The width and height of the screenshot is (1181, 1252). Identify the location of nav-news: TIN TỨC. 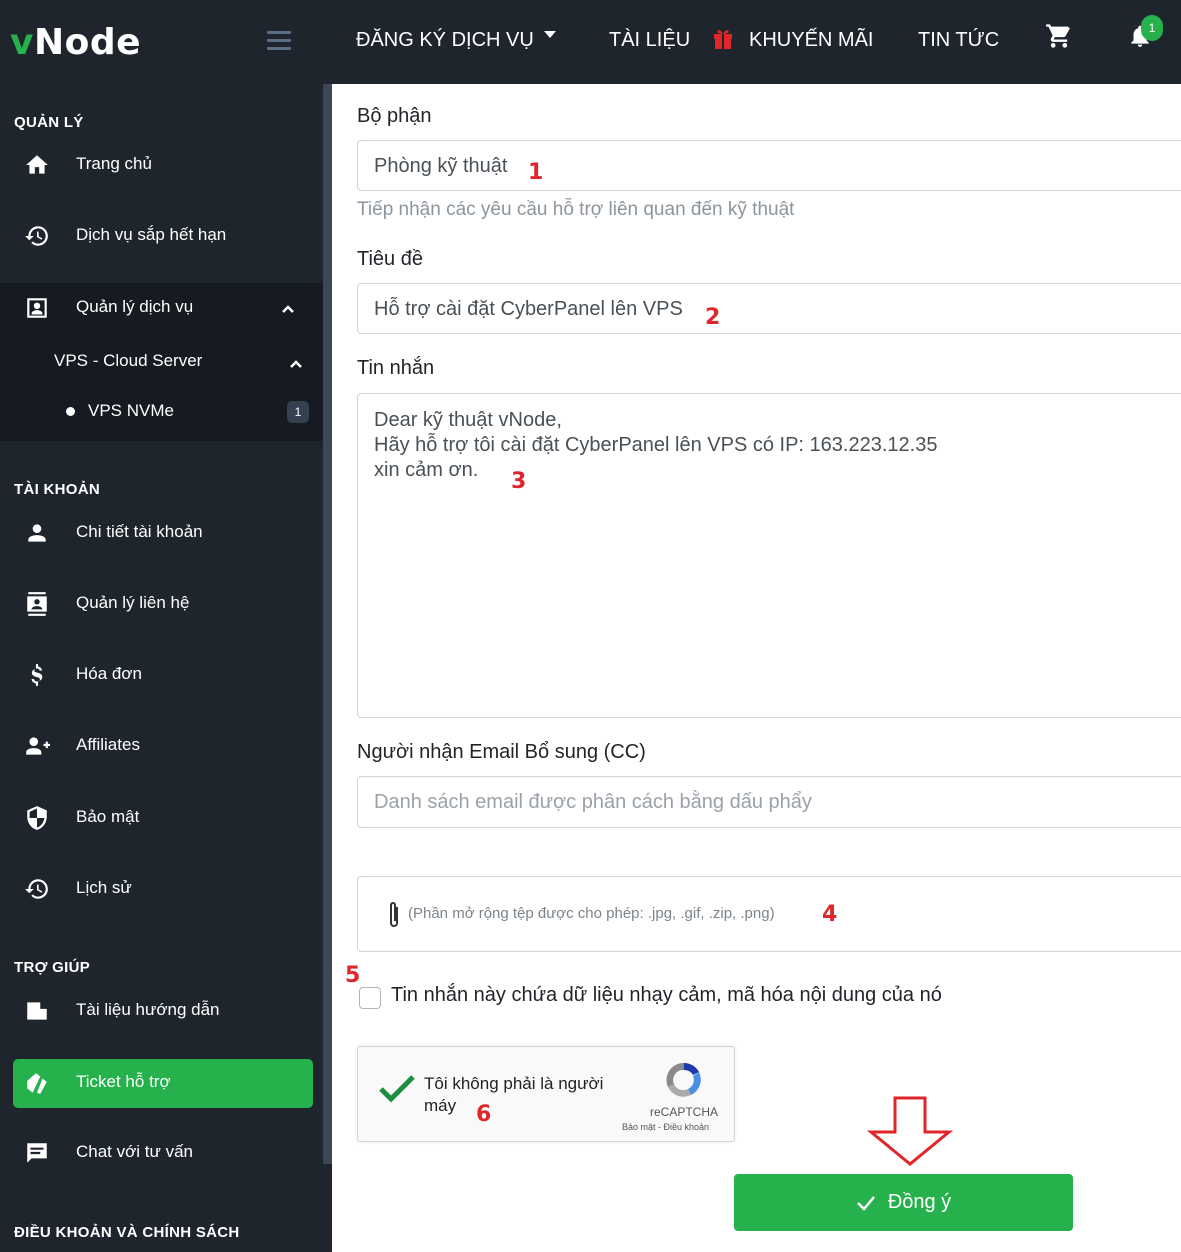
(958, 40).